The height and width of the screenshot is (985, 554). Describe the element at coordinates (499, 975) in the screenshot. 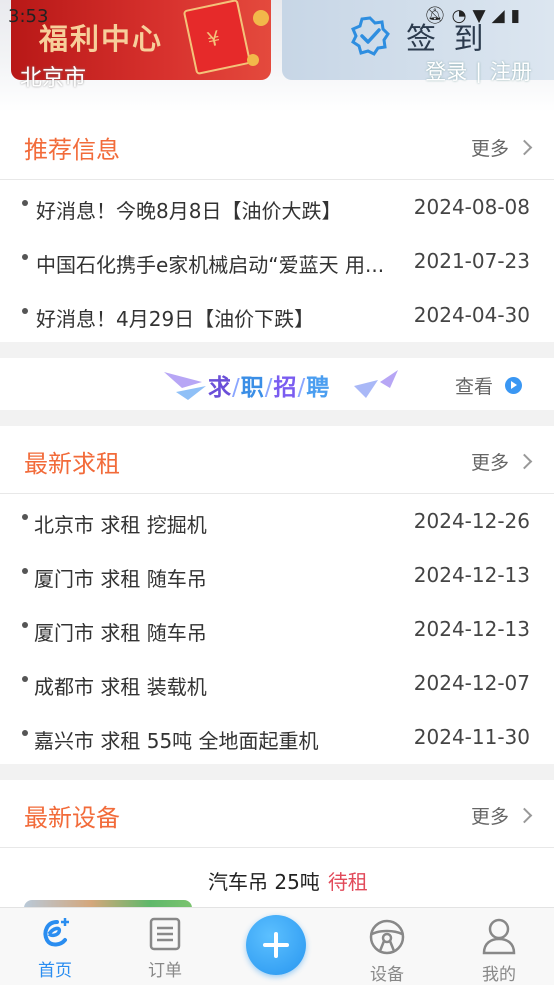

I see `tab-mine-label: 我的` at that location.